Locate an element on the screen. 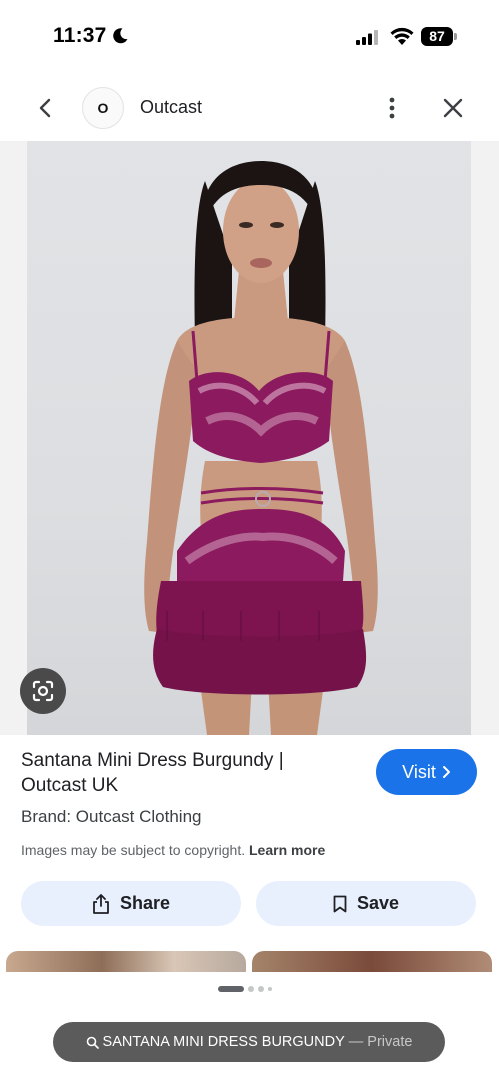  search-icon is located at coordinates (92, 1042).